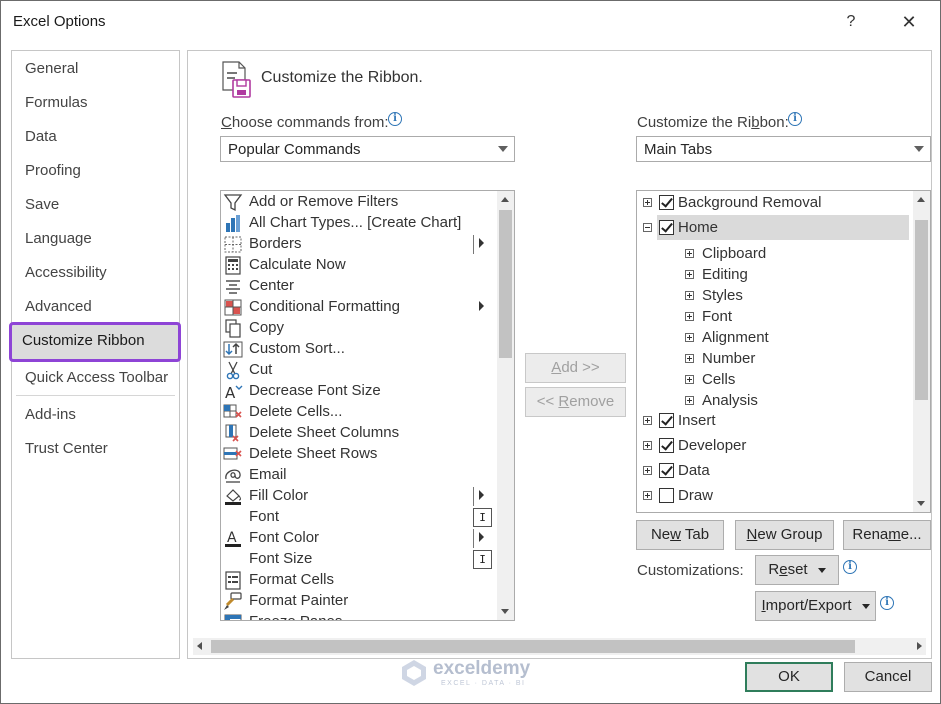 The width and height of the screenshot is (941, 704). Describe the element at coordinates (357, 328) in the screenshot. I see `list-item: Copy` at that location.